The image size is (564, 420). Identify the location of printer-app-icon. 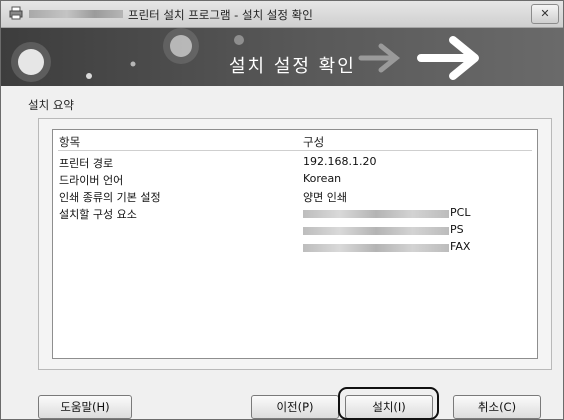
(16, 13).